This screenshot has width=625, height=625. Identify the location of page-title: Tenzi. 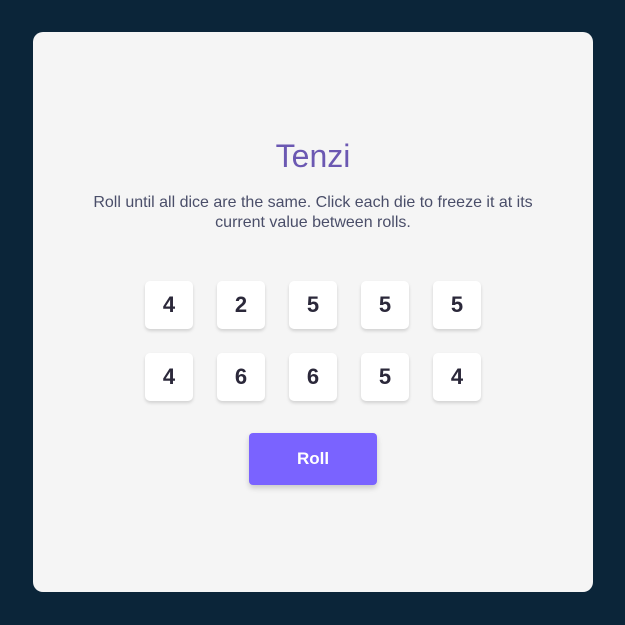
(313, 156).